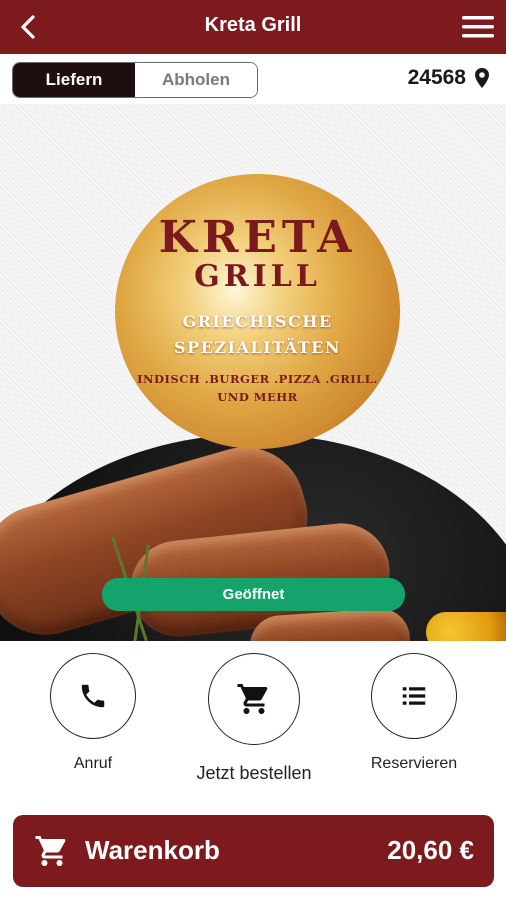  I want to click on open-status-badge: Geöffnet, so click(253, 594).